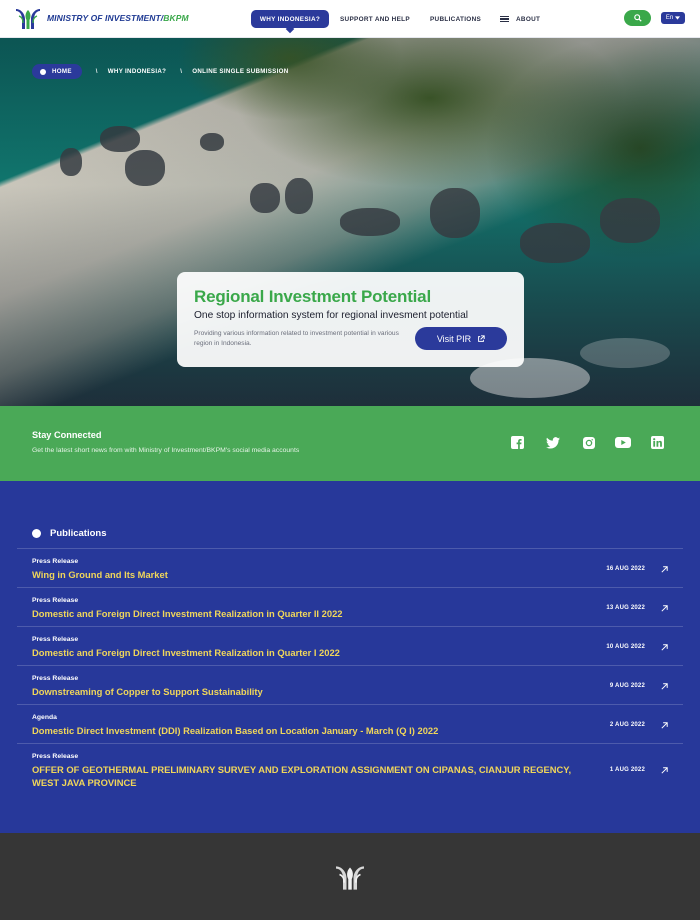  I want to click on publication-date: 16 AUG 2022, so click(625, 569).